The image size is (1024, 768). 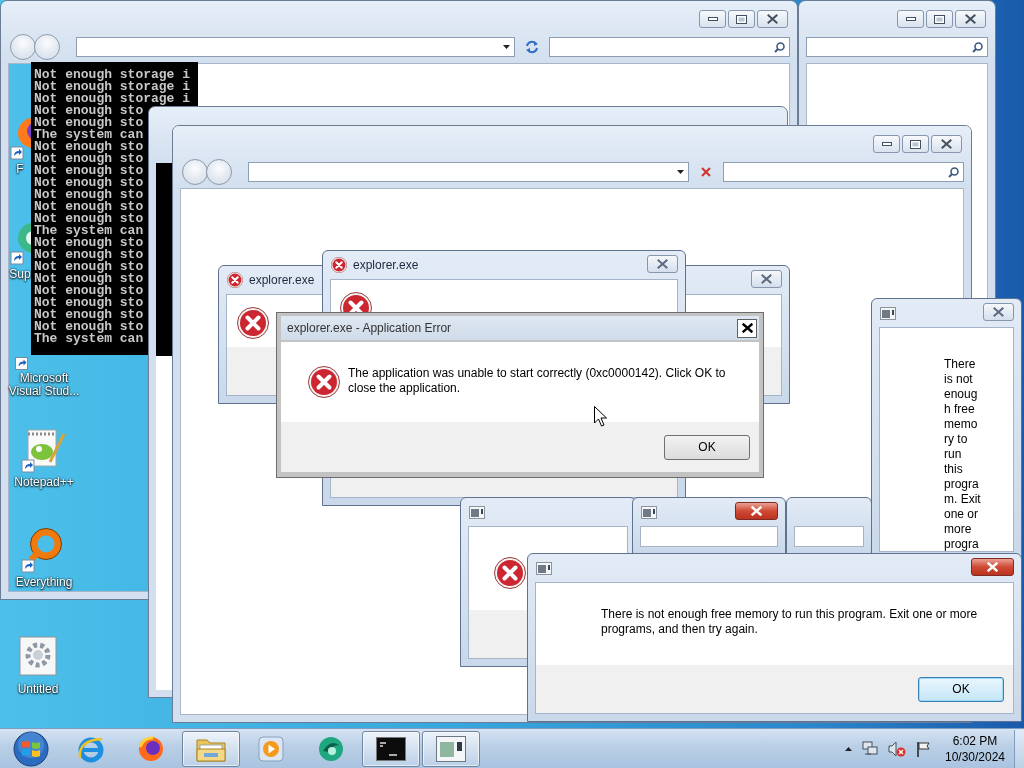 I want to click on stop-icon, so click(x=706, y=172).